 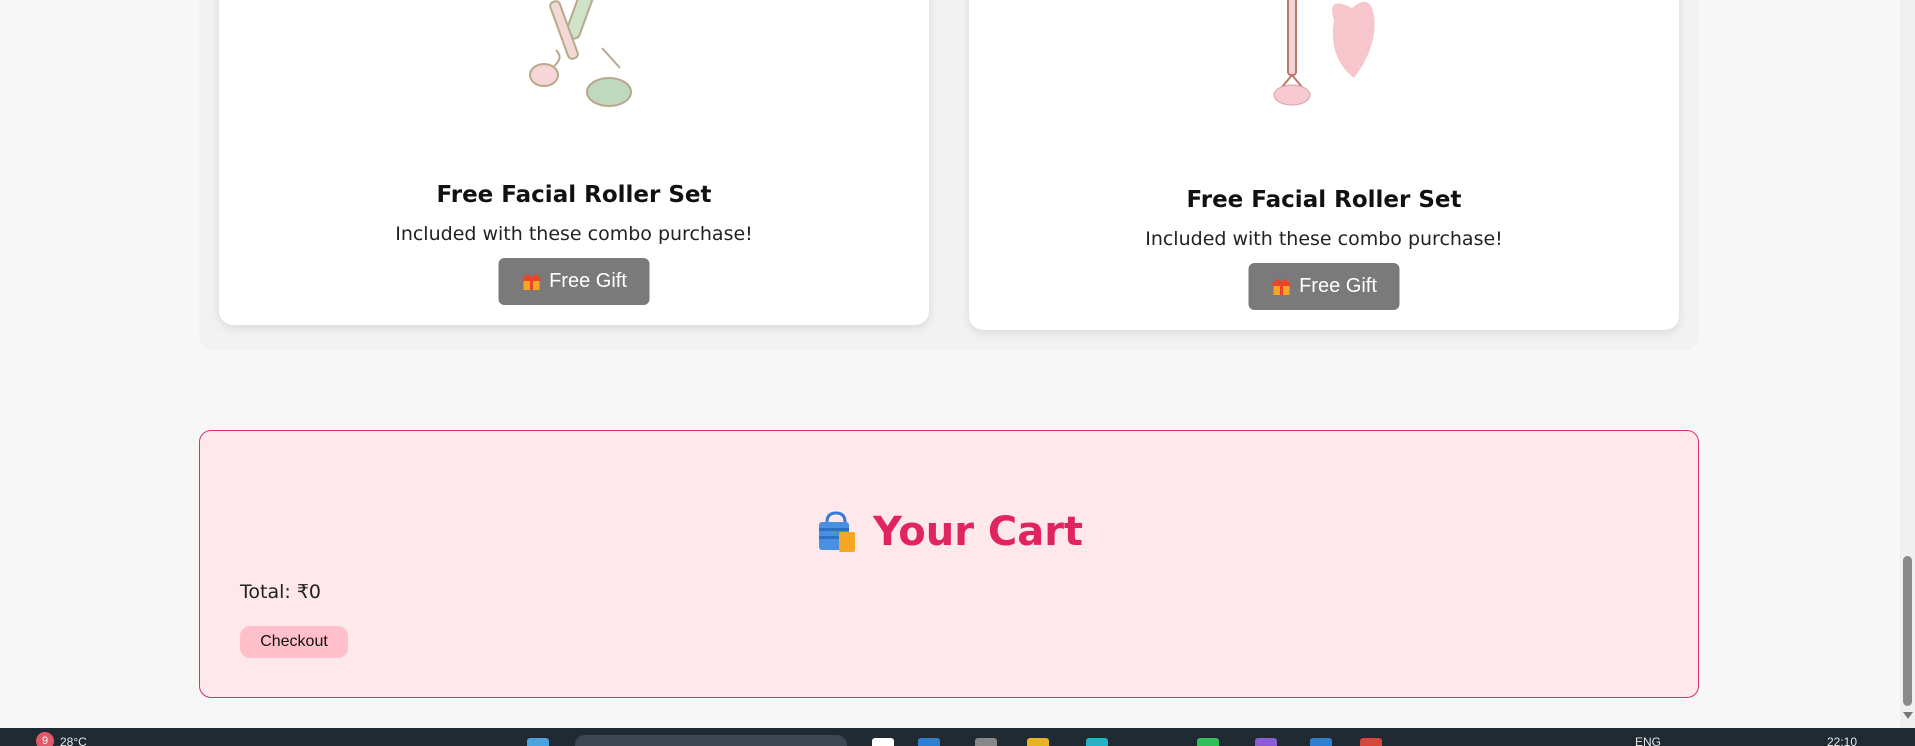 What do you see at coordinates (280, 592) in the screenshot?
I see `cart-total: Total: ₹0` at bounding box center [280, 592].